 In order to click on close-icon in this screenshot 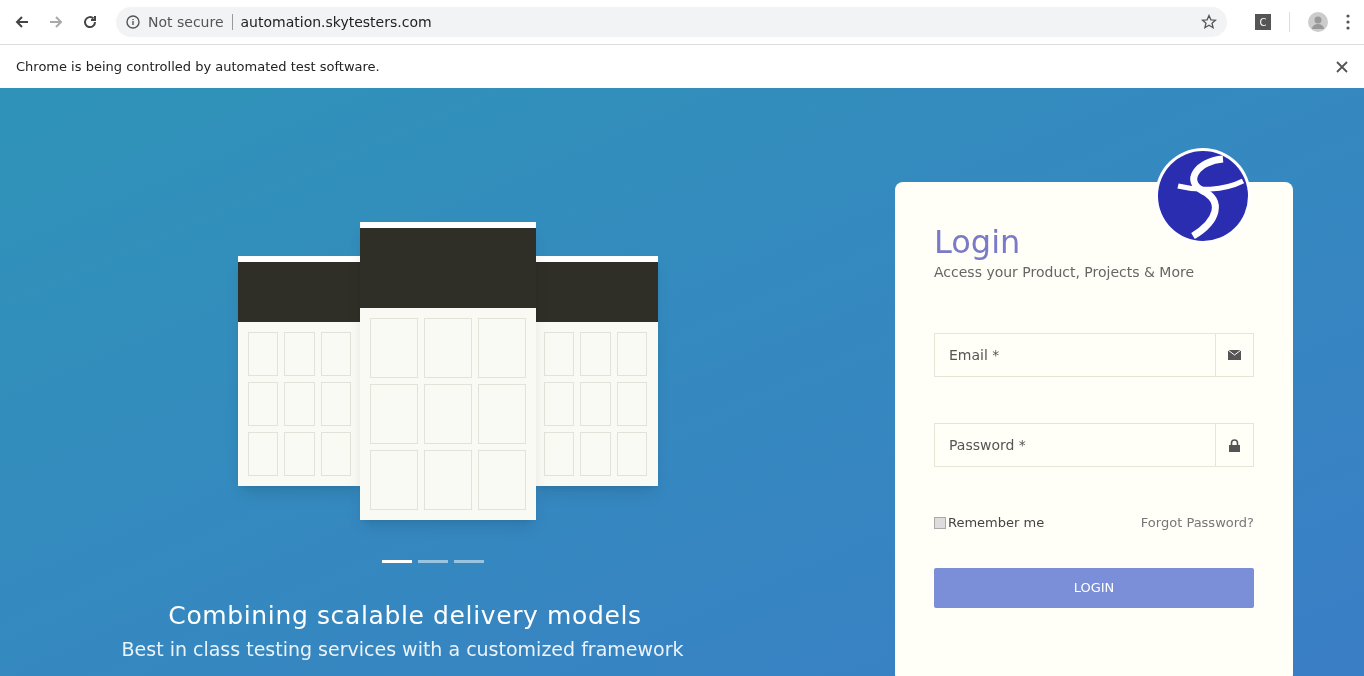, I will do `click(1342, 66)`.